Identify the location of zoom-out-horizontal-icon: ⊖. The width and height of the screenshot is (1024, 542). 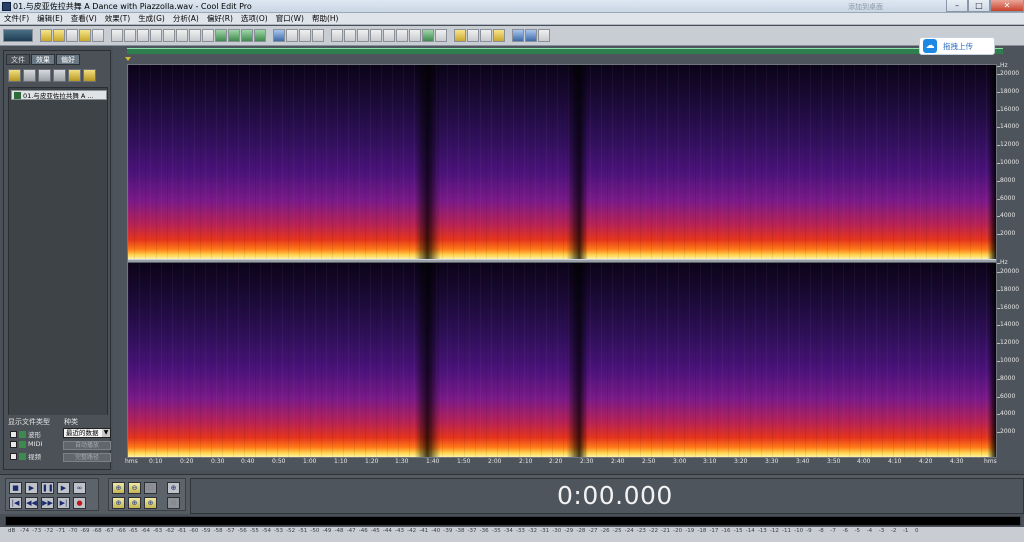
(134, 488).